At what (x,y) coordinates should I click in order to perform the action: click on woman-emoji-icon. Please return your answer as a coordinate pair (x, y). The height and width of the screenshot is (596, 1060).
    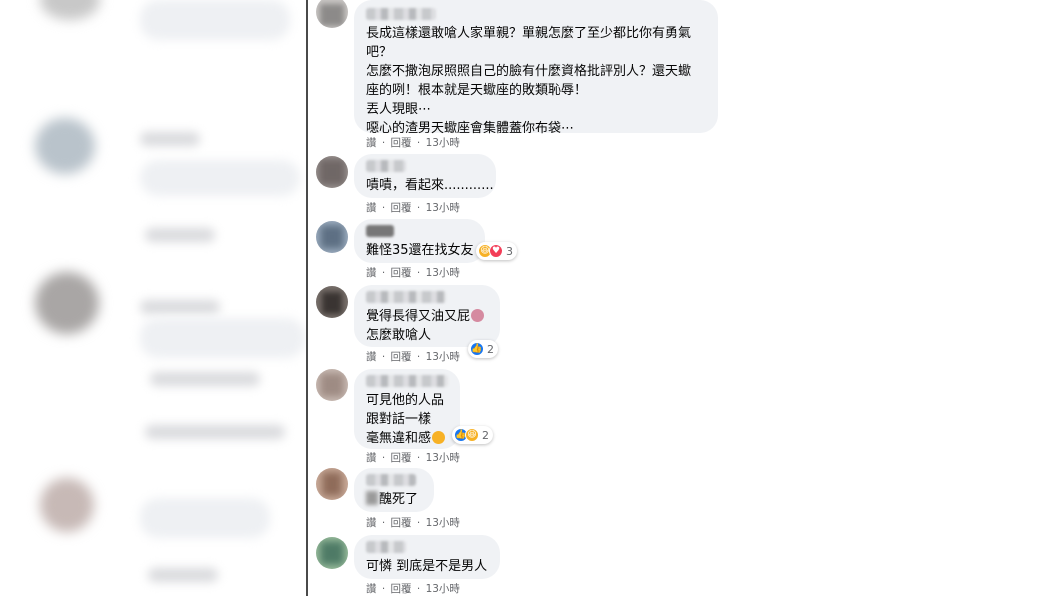
    Looking at the image, I should click on (478, 315).